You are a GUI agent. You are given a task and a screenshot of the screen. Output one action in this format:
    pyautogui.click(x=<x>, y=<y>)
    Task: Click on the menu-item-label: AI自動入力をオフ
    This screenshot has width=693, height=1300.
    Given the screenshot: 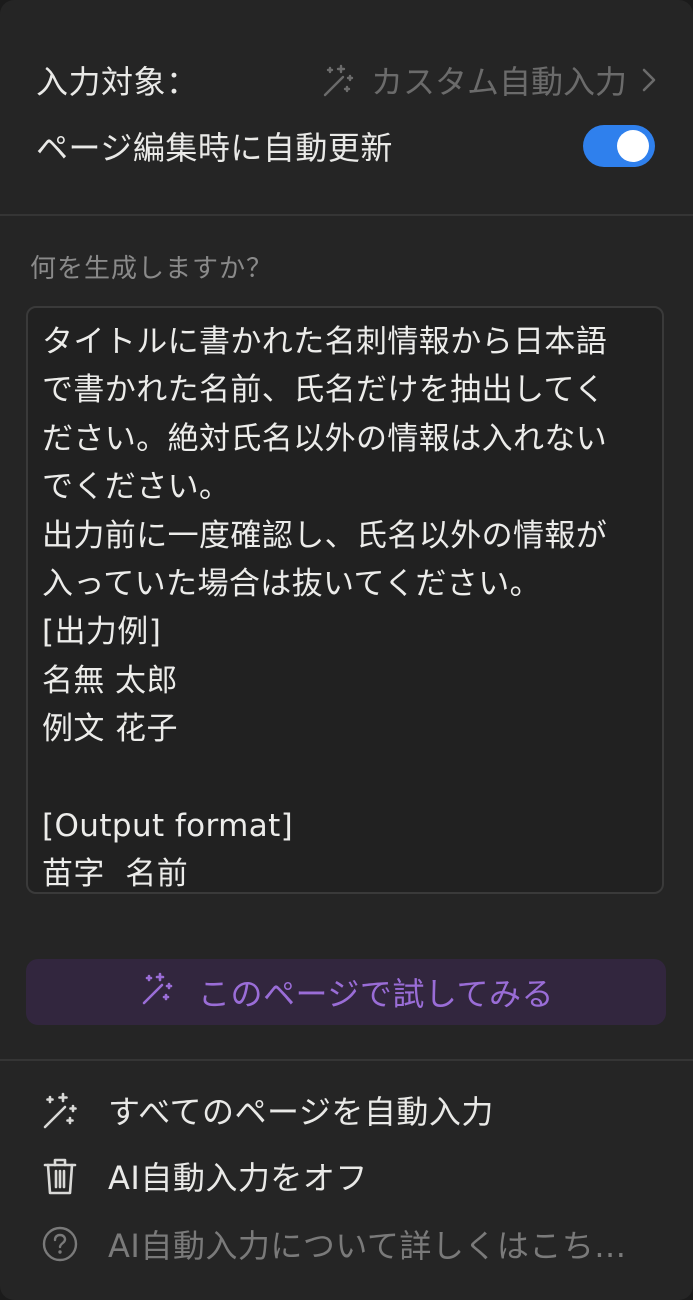 What is the action you would take?
    pyautogui.click(x=238, y=1178)
    